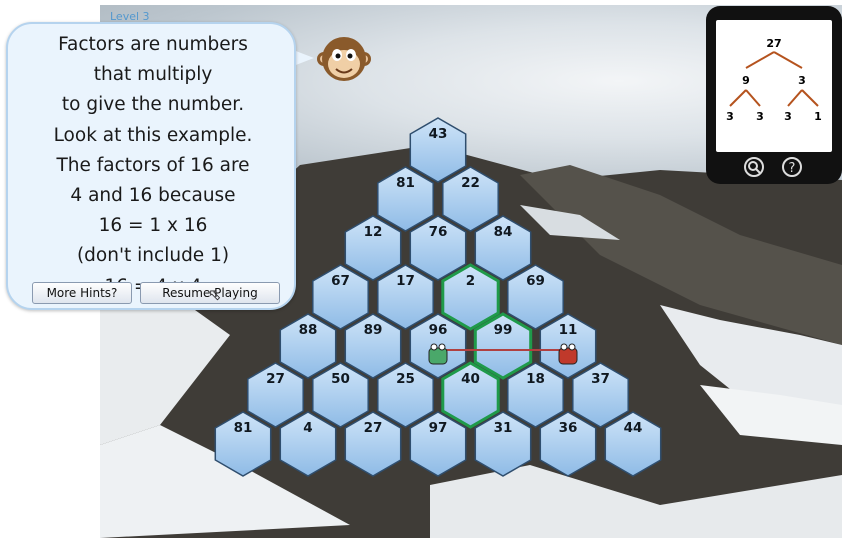 This screenshot has width=847, height=544. What do you see at coordinates (470, 183) in the screenshot?
I see `hex-number: 22` at bounding box center [470, 183].